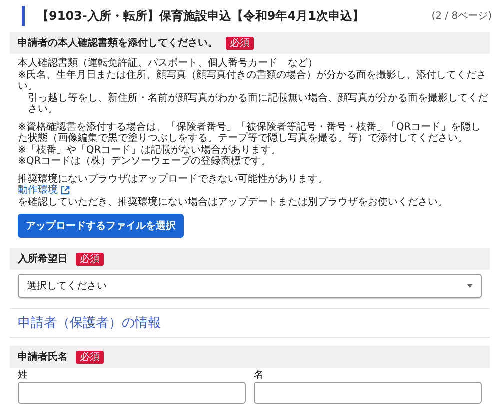  Describe the element at coordinates (65, 191) in the screenshot. I see `external-link-icon` at that location.